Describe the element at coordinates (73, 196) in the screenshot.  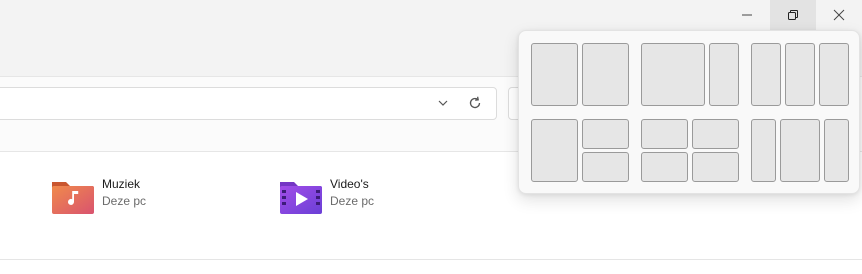
I see `music-folder-icon` at that location.